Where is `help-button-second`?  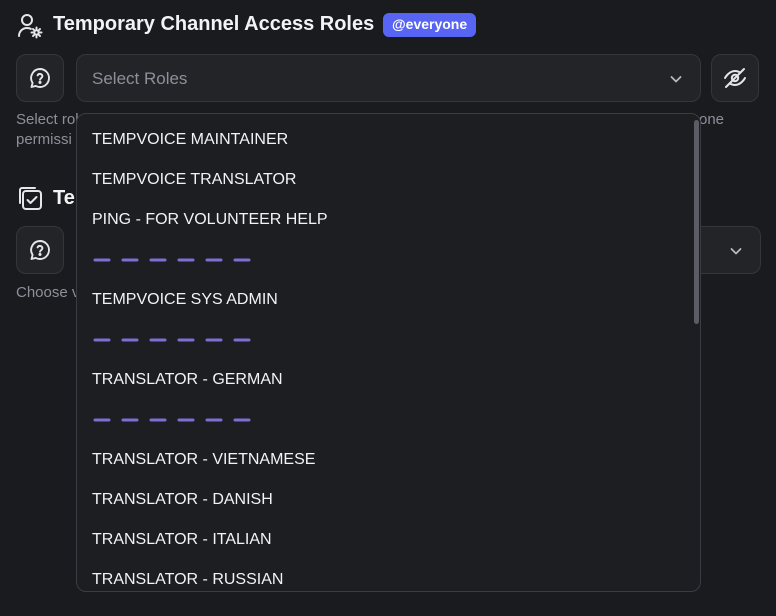 help-button-second is located at coordinates (40, 250).